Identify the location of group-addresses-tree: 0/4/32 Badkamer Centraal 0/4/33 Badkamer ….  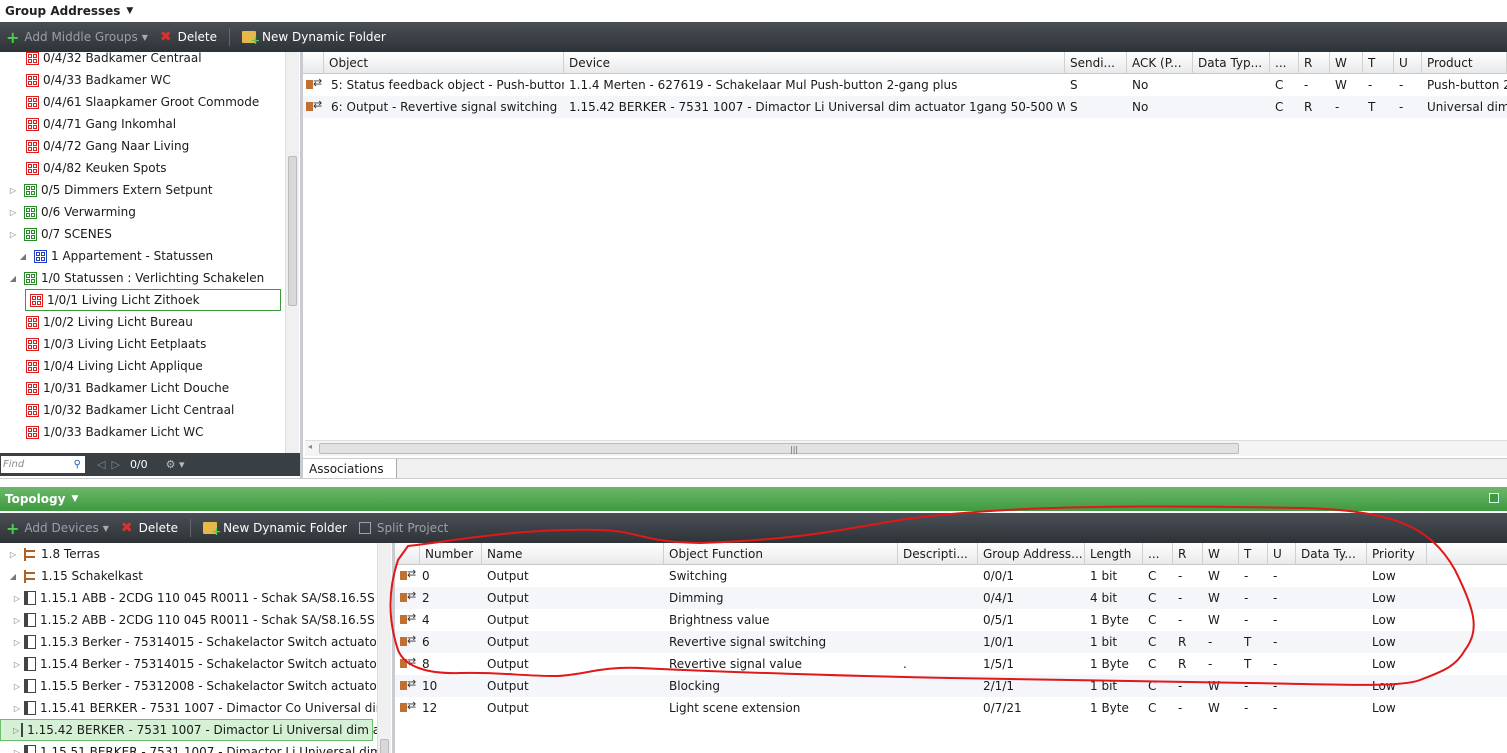
(143, 252).